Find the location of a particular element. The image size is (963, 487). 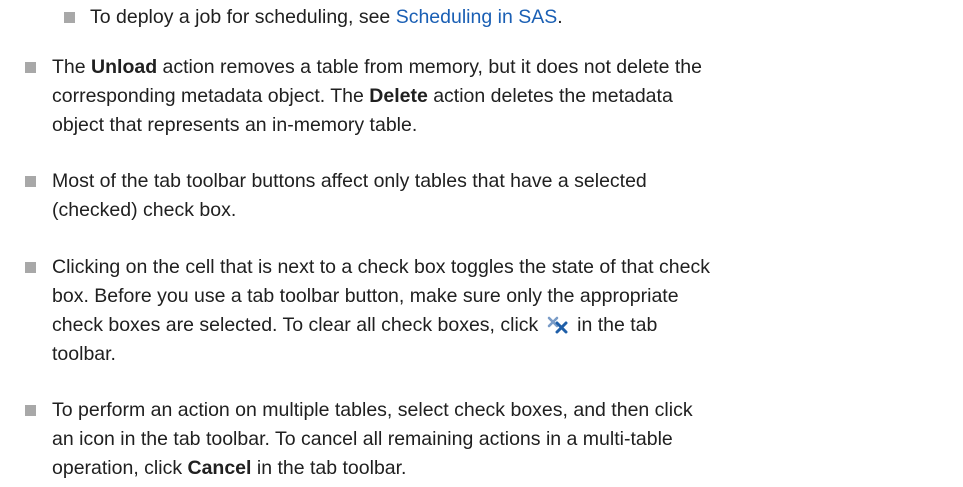

delete-action-label: Delete is located at coordinates (398, 96).